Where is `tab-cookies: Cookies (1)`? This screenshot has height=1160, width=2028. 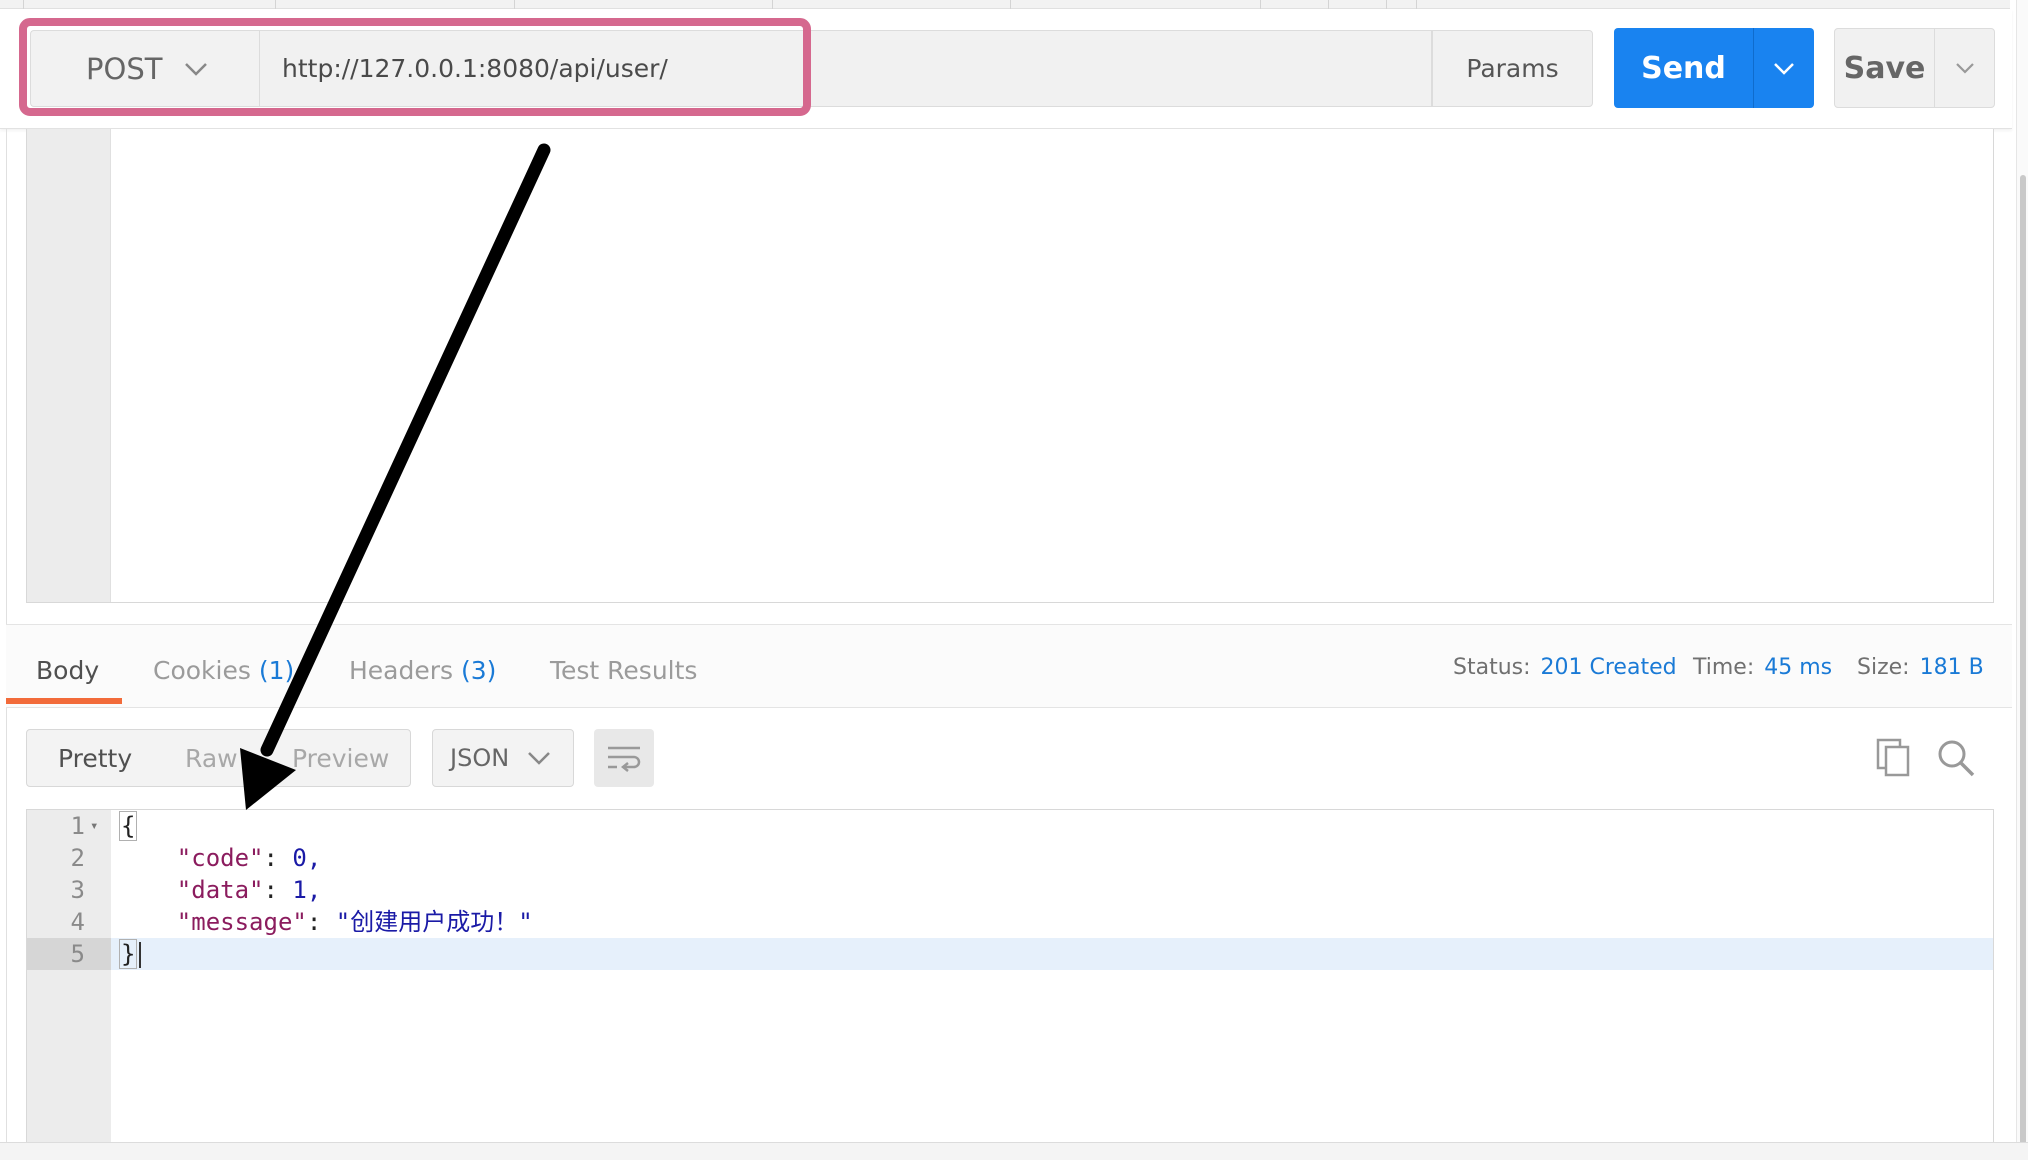 tab-cookies: Cookies (1) is located at coordinates (223, 670).